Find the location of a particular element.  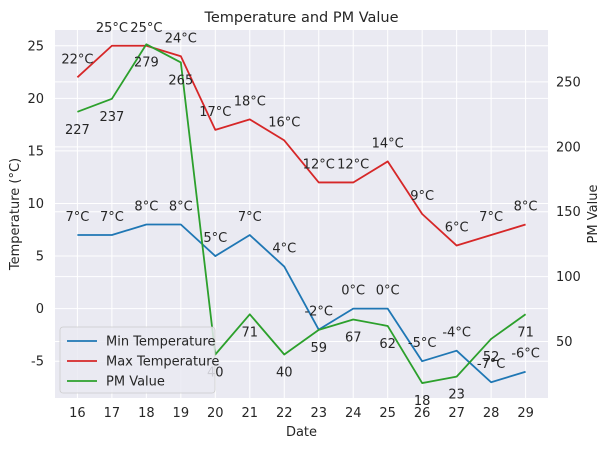

y-axis-label-left: Temperature (°C) is located at coordinates (15, 214).